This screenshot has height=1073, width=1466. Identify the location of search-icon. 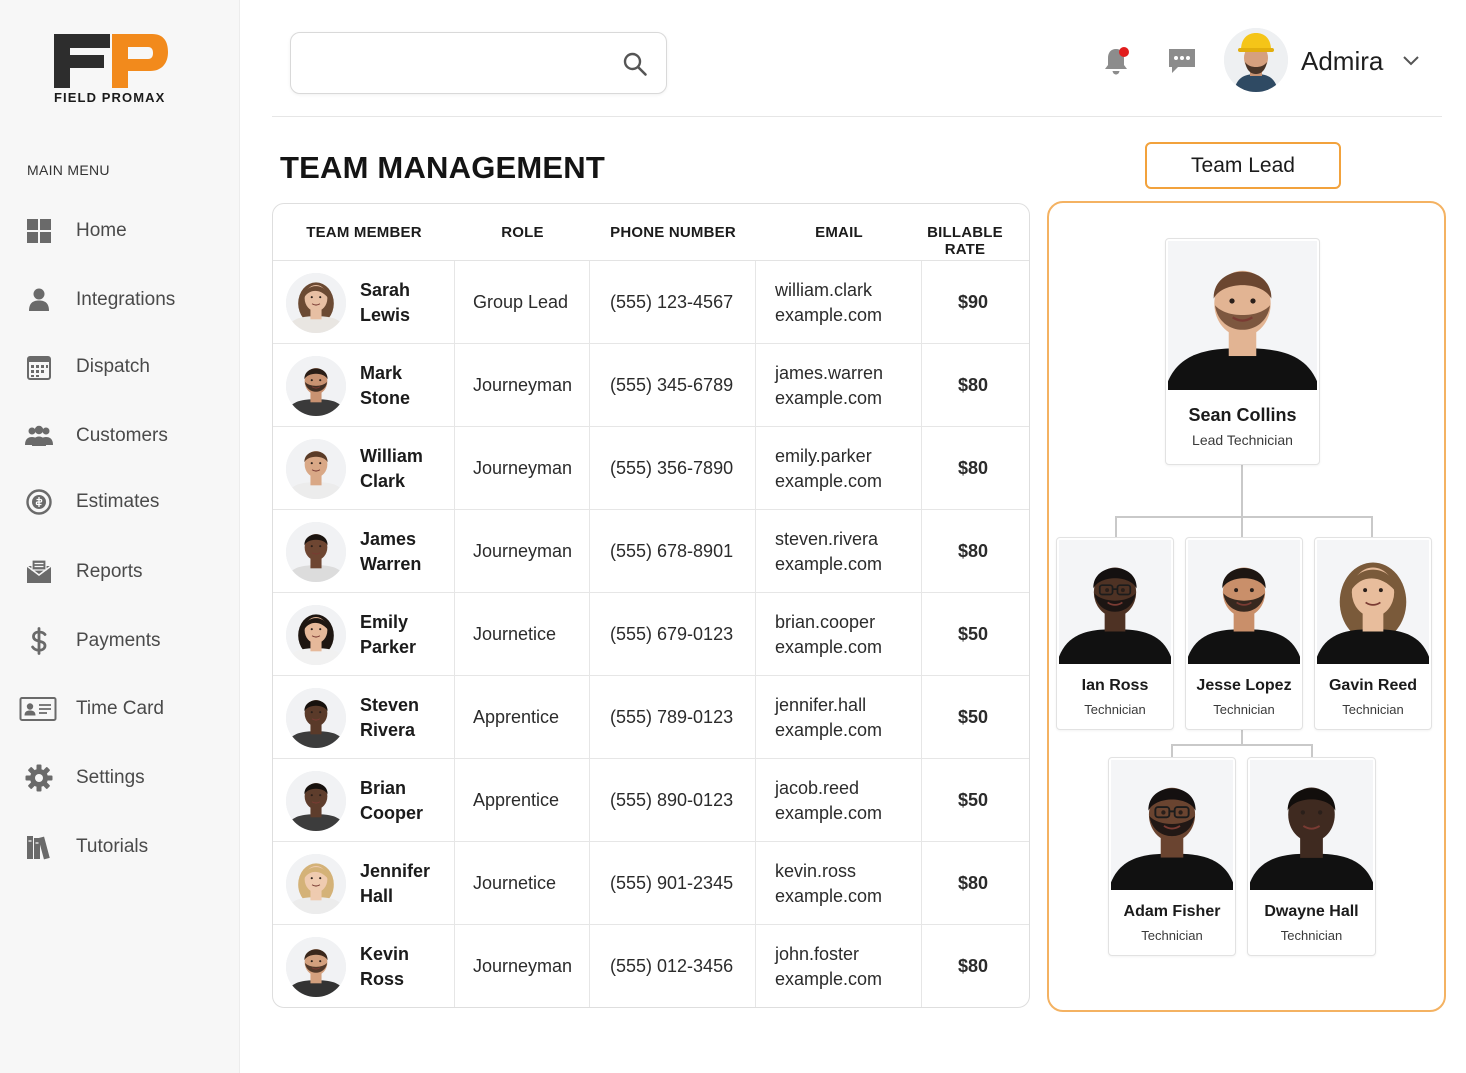
(635, 64).